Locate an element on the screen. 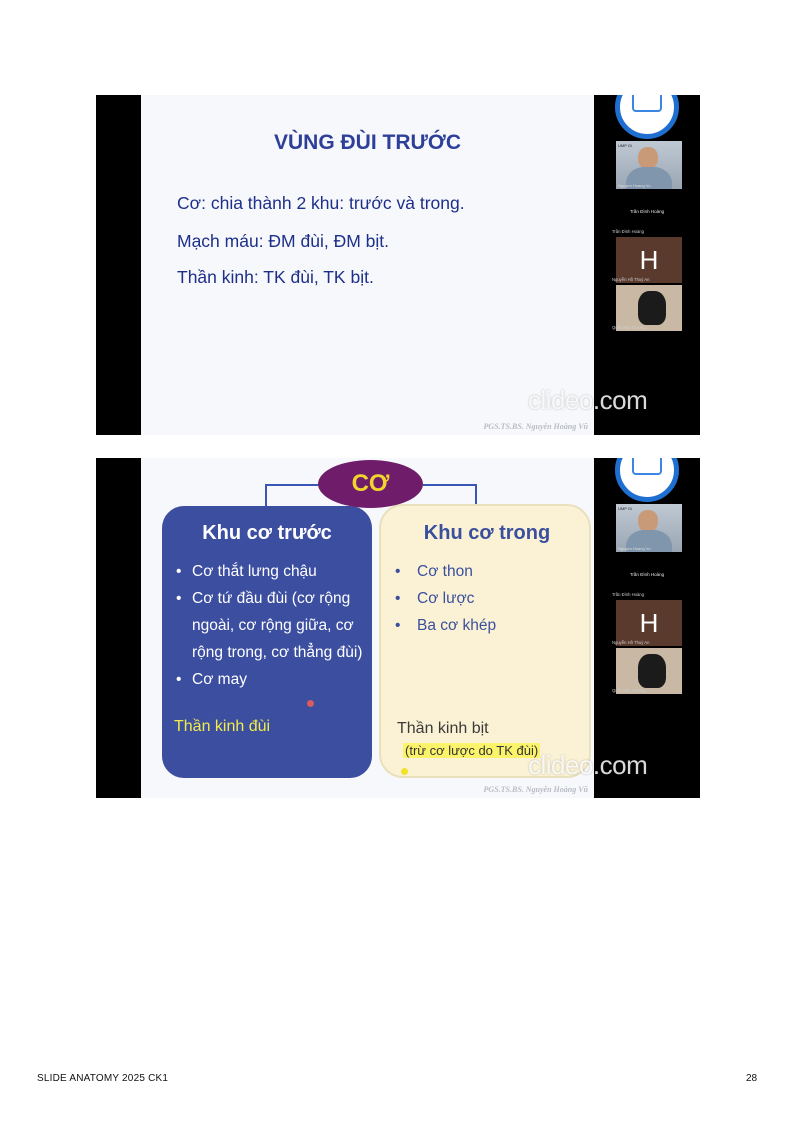  slide-line: Thần kinh: TK đùi, TK bịt. is located at coordinates (275, 277).